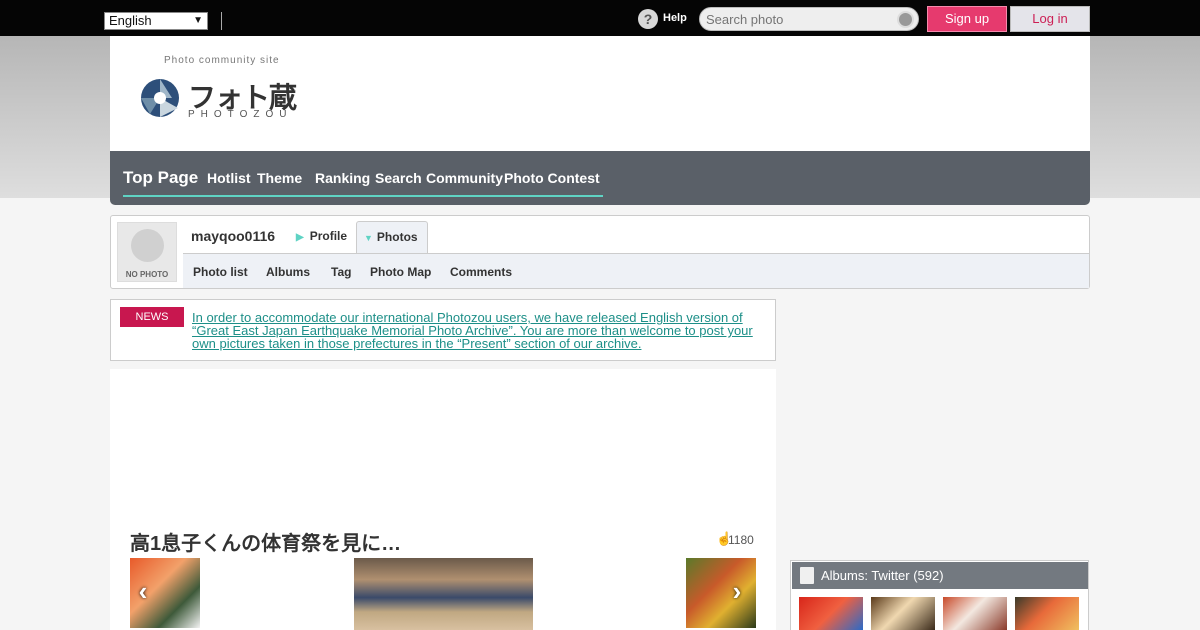 The height and width of the screenshot is (630, 1200). I want to click on nav-search: Search, so click(398, 178).